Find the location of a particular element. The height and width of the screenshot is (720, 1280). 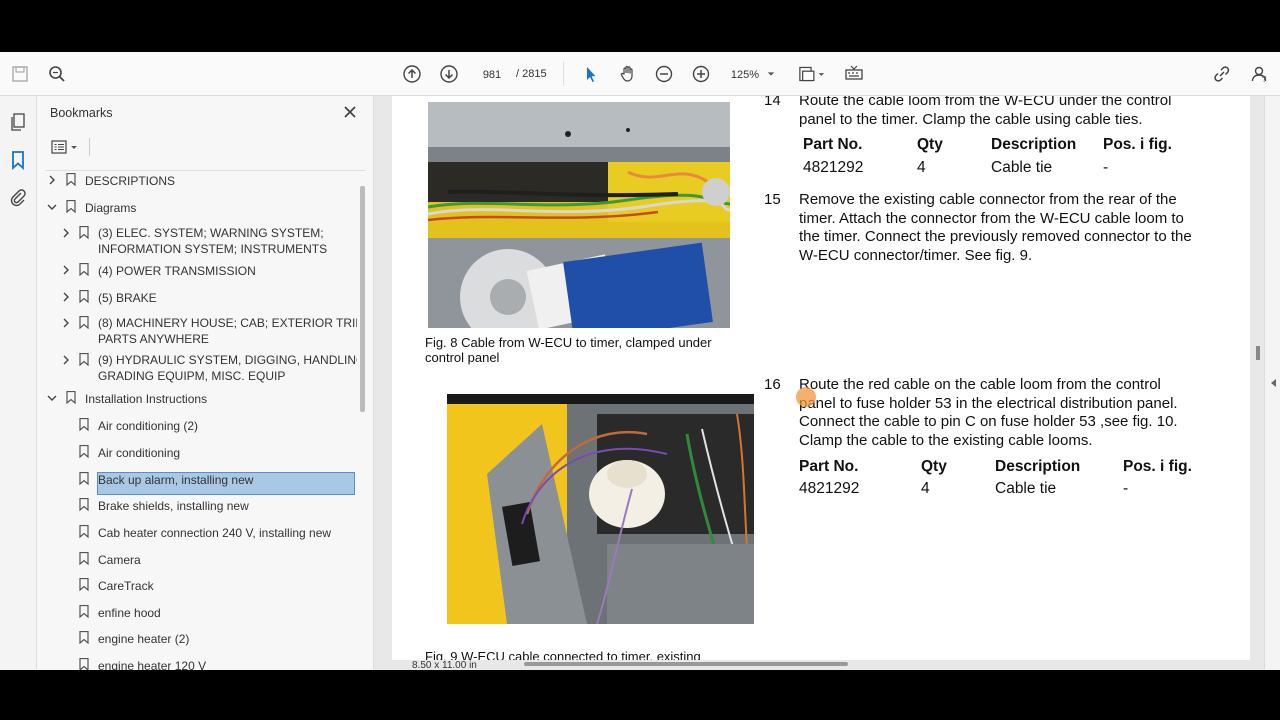

page-thumbnails-icon is located at coordinates (18, 122).